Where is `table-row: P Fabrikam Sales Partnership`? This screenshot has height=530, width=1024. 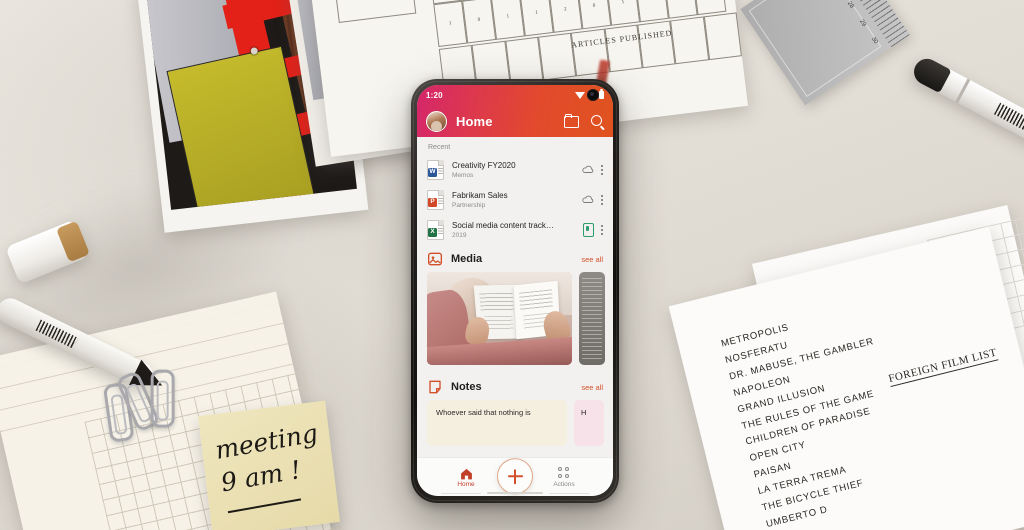
table-row: P Fabrikam Sales Partnership is located at coordinates (515, 200).